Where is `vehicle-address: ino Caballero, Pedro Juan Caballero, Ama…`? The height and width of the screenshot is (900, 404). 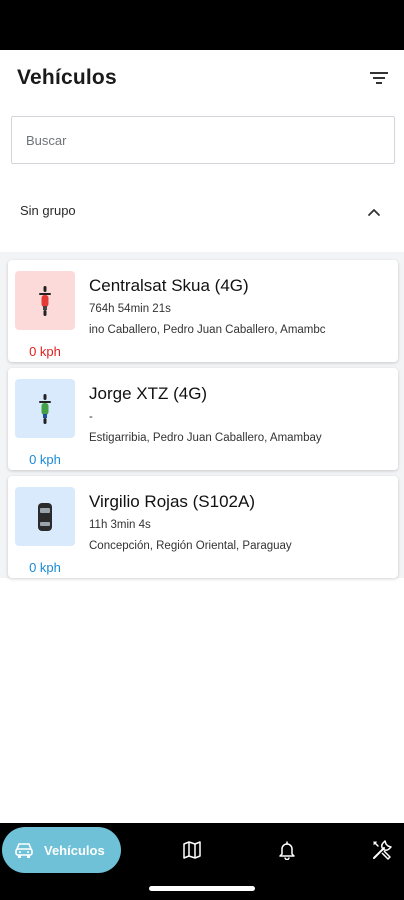 vehicle-address: ino Caballero, Pedro Juan Caballero, Ama… is located at coordinates (207, 330).